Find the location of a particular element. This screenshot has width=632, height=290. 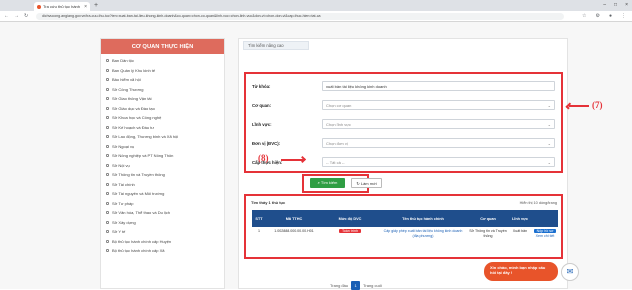

search-button-label: Tìm kiếm is located at coordinates (329, 182).